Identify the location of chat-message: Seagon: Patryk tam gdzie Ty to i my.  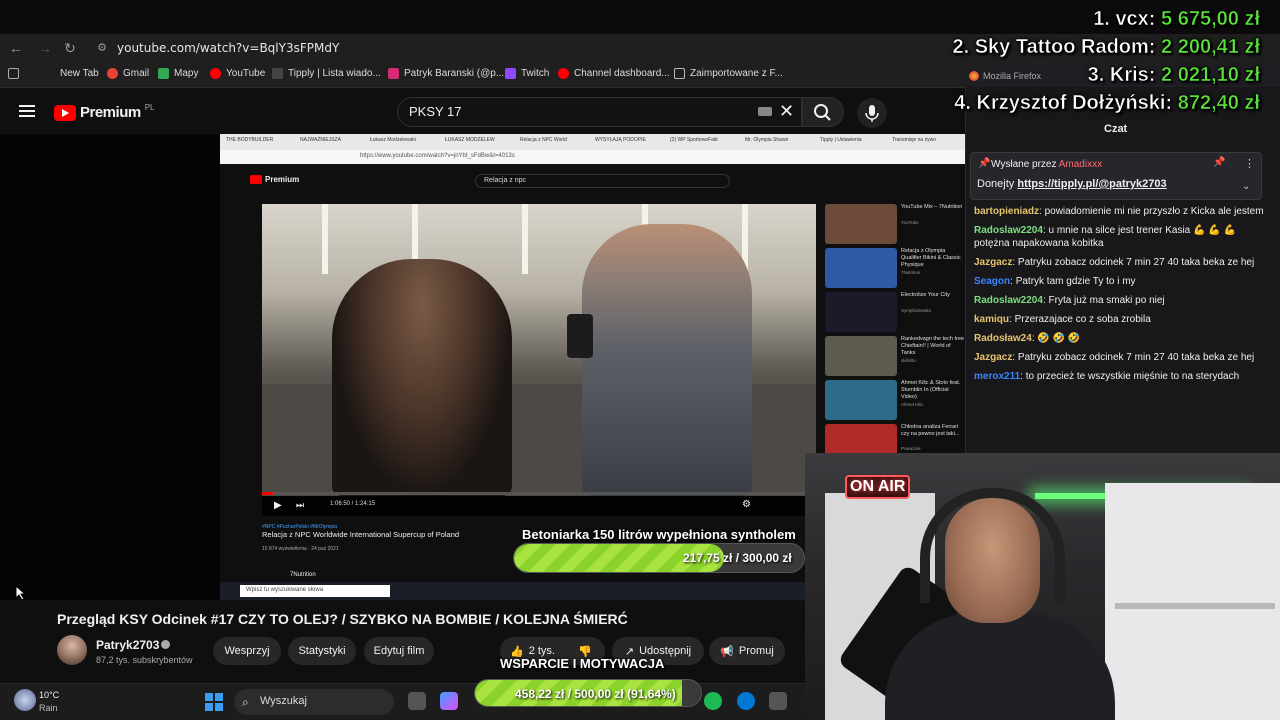
(1055, 281).